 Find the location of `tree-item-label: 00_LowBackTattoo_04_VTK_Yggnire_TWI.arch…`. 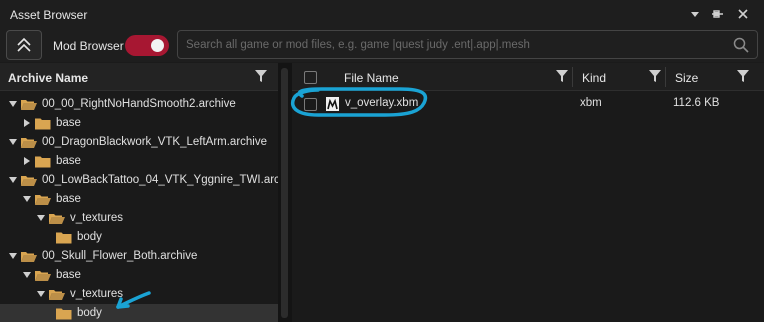

tree-item-label: 00_LowBackTattoo_04_VTK_Yggnire_TWI.arch… is located at coordinates (171, 180).